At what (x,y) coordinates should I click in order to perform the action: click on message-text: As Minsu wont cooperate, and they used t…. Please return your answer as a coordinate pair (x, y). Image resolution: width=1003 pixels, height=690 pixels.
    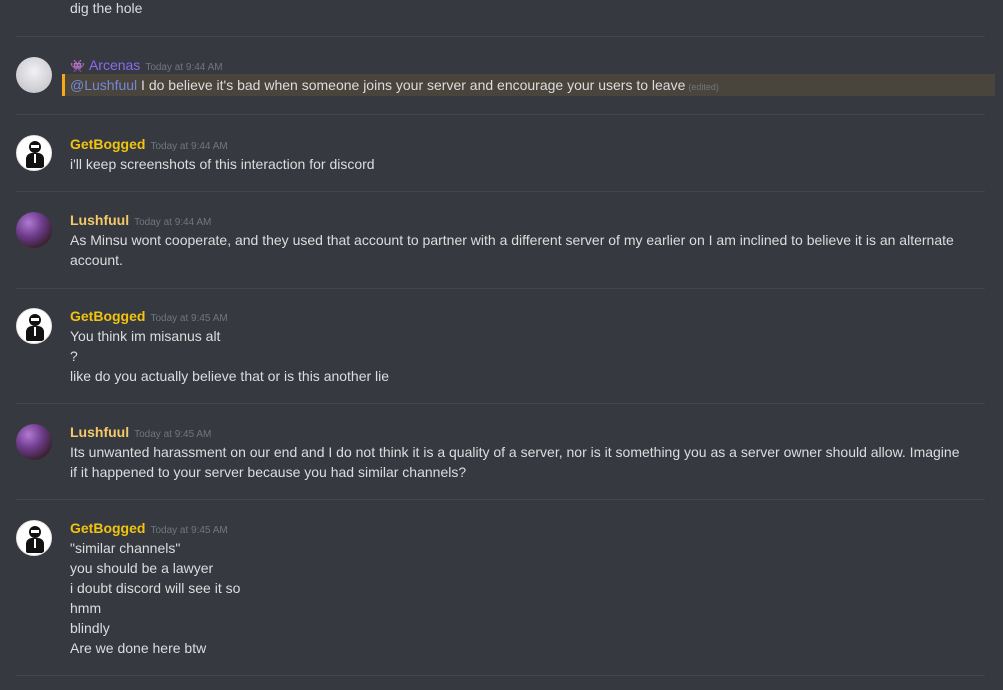
    Looking at the image, I should click on (512, 250).